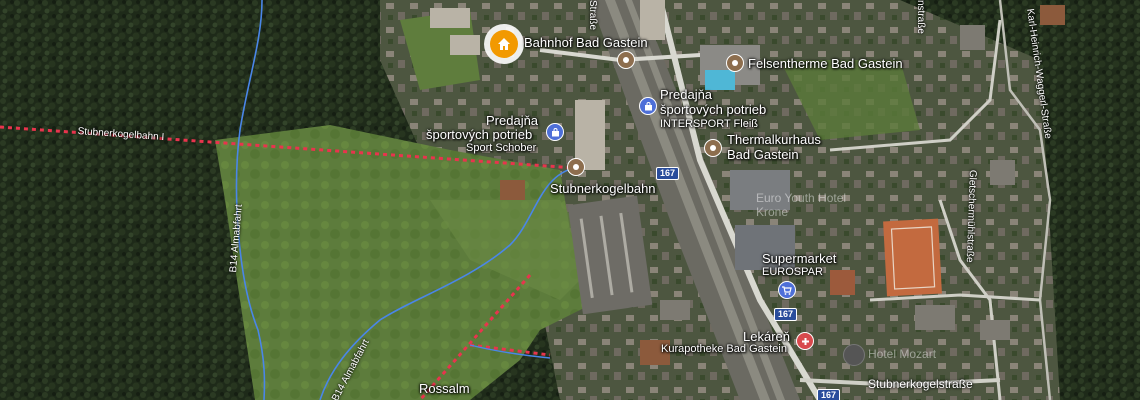 The height and width of the screenshot is (400, 1140). Describe the element at coordinates (686, 94) in the screenshot. I see `intersport-label-1: Predajňa` at that location.